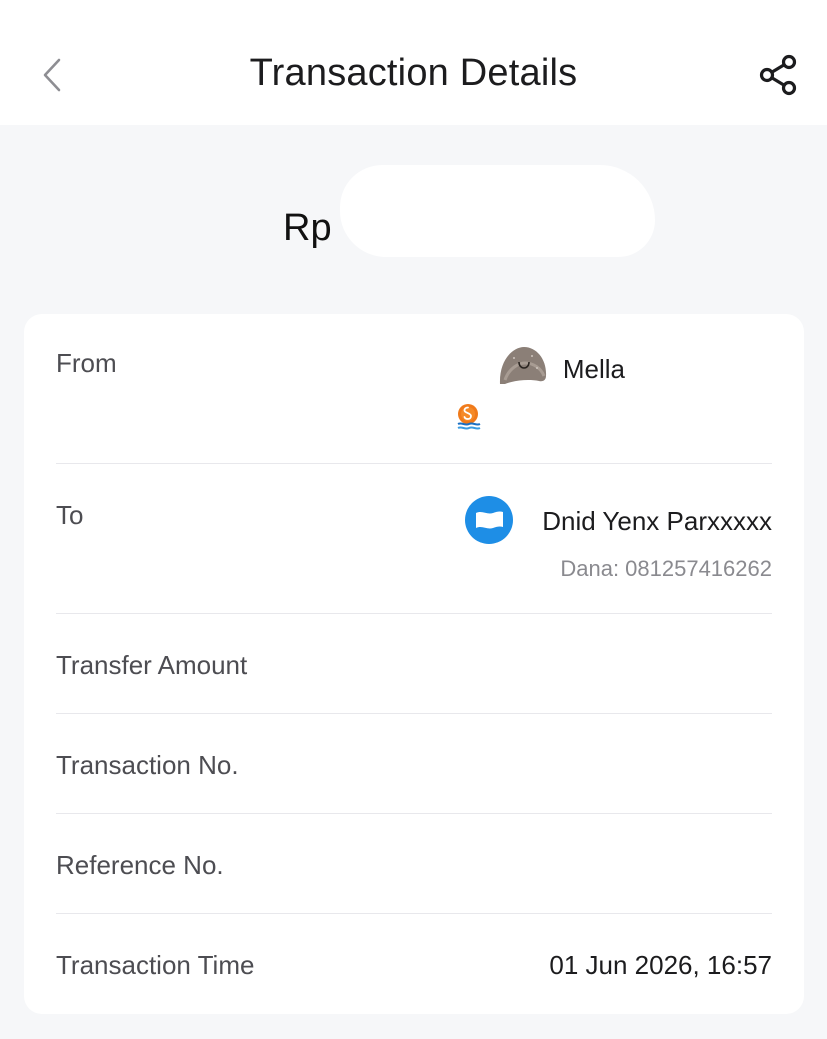 Image resolution: width=827 pixels, height=1039 pixels. I want to click on transfer-amount-row: Transfer Amount, so click(414, 664).